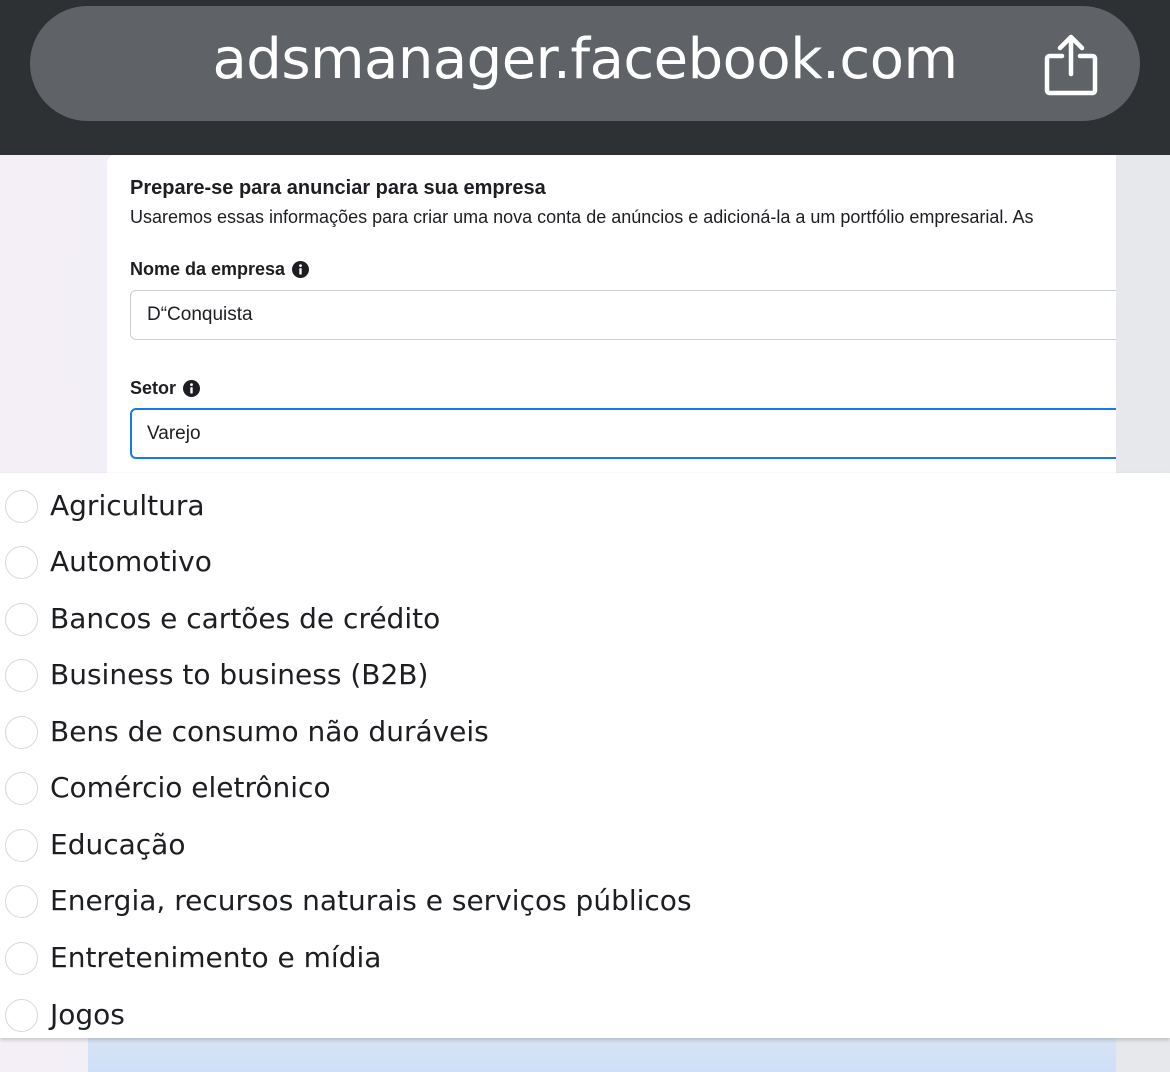  Describe the element at coordinates (585, 60) in the screenshot. I see `address-bar-url: adsmanager.facebook.com` at that location.